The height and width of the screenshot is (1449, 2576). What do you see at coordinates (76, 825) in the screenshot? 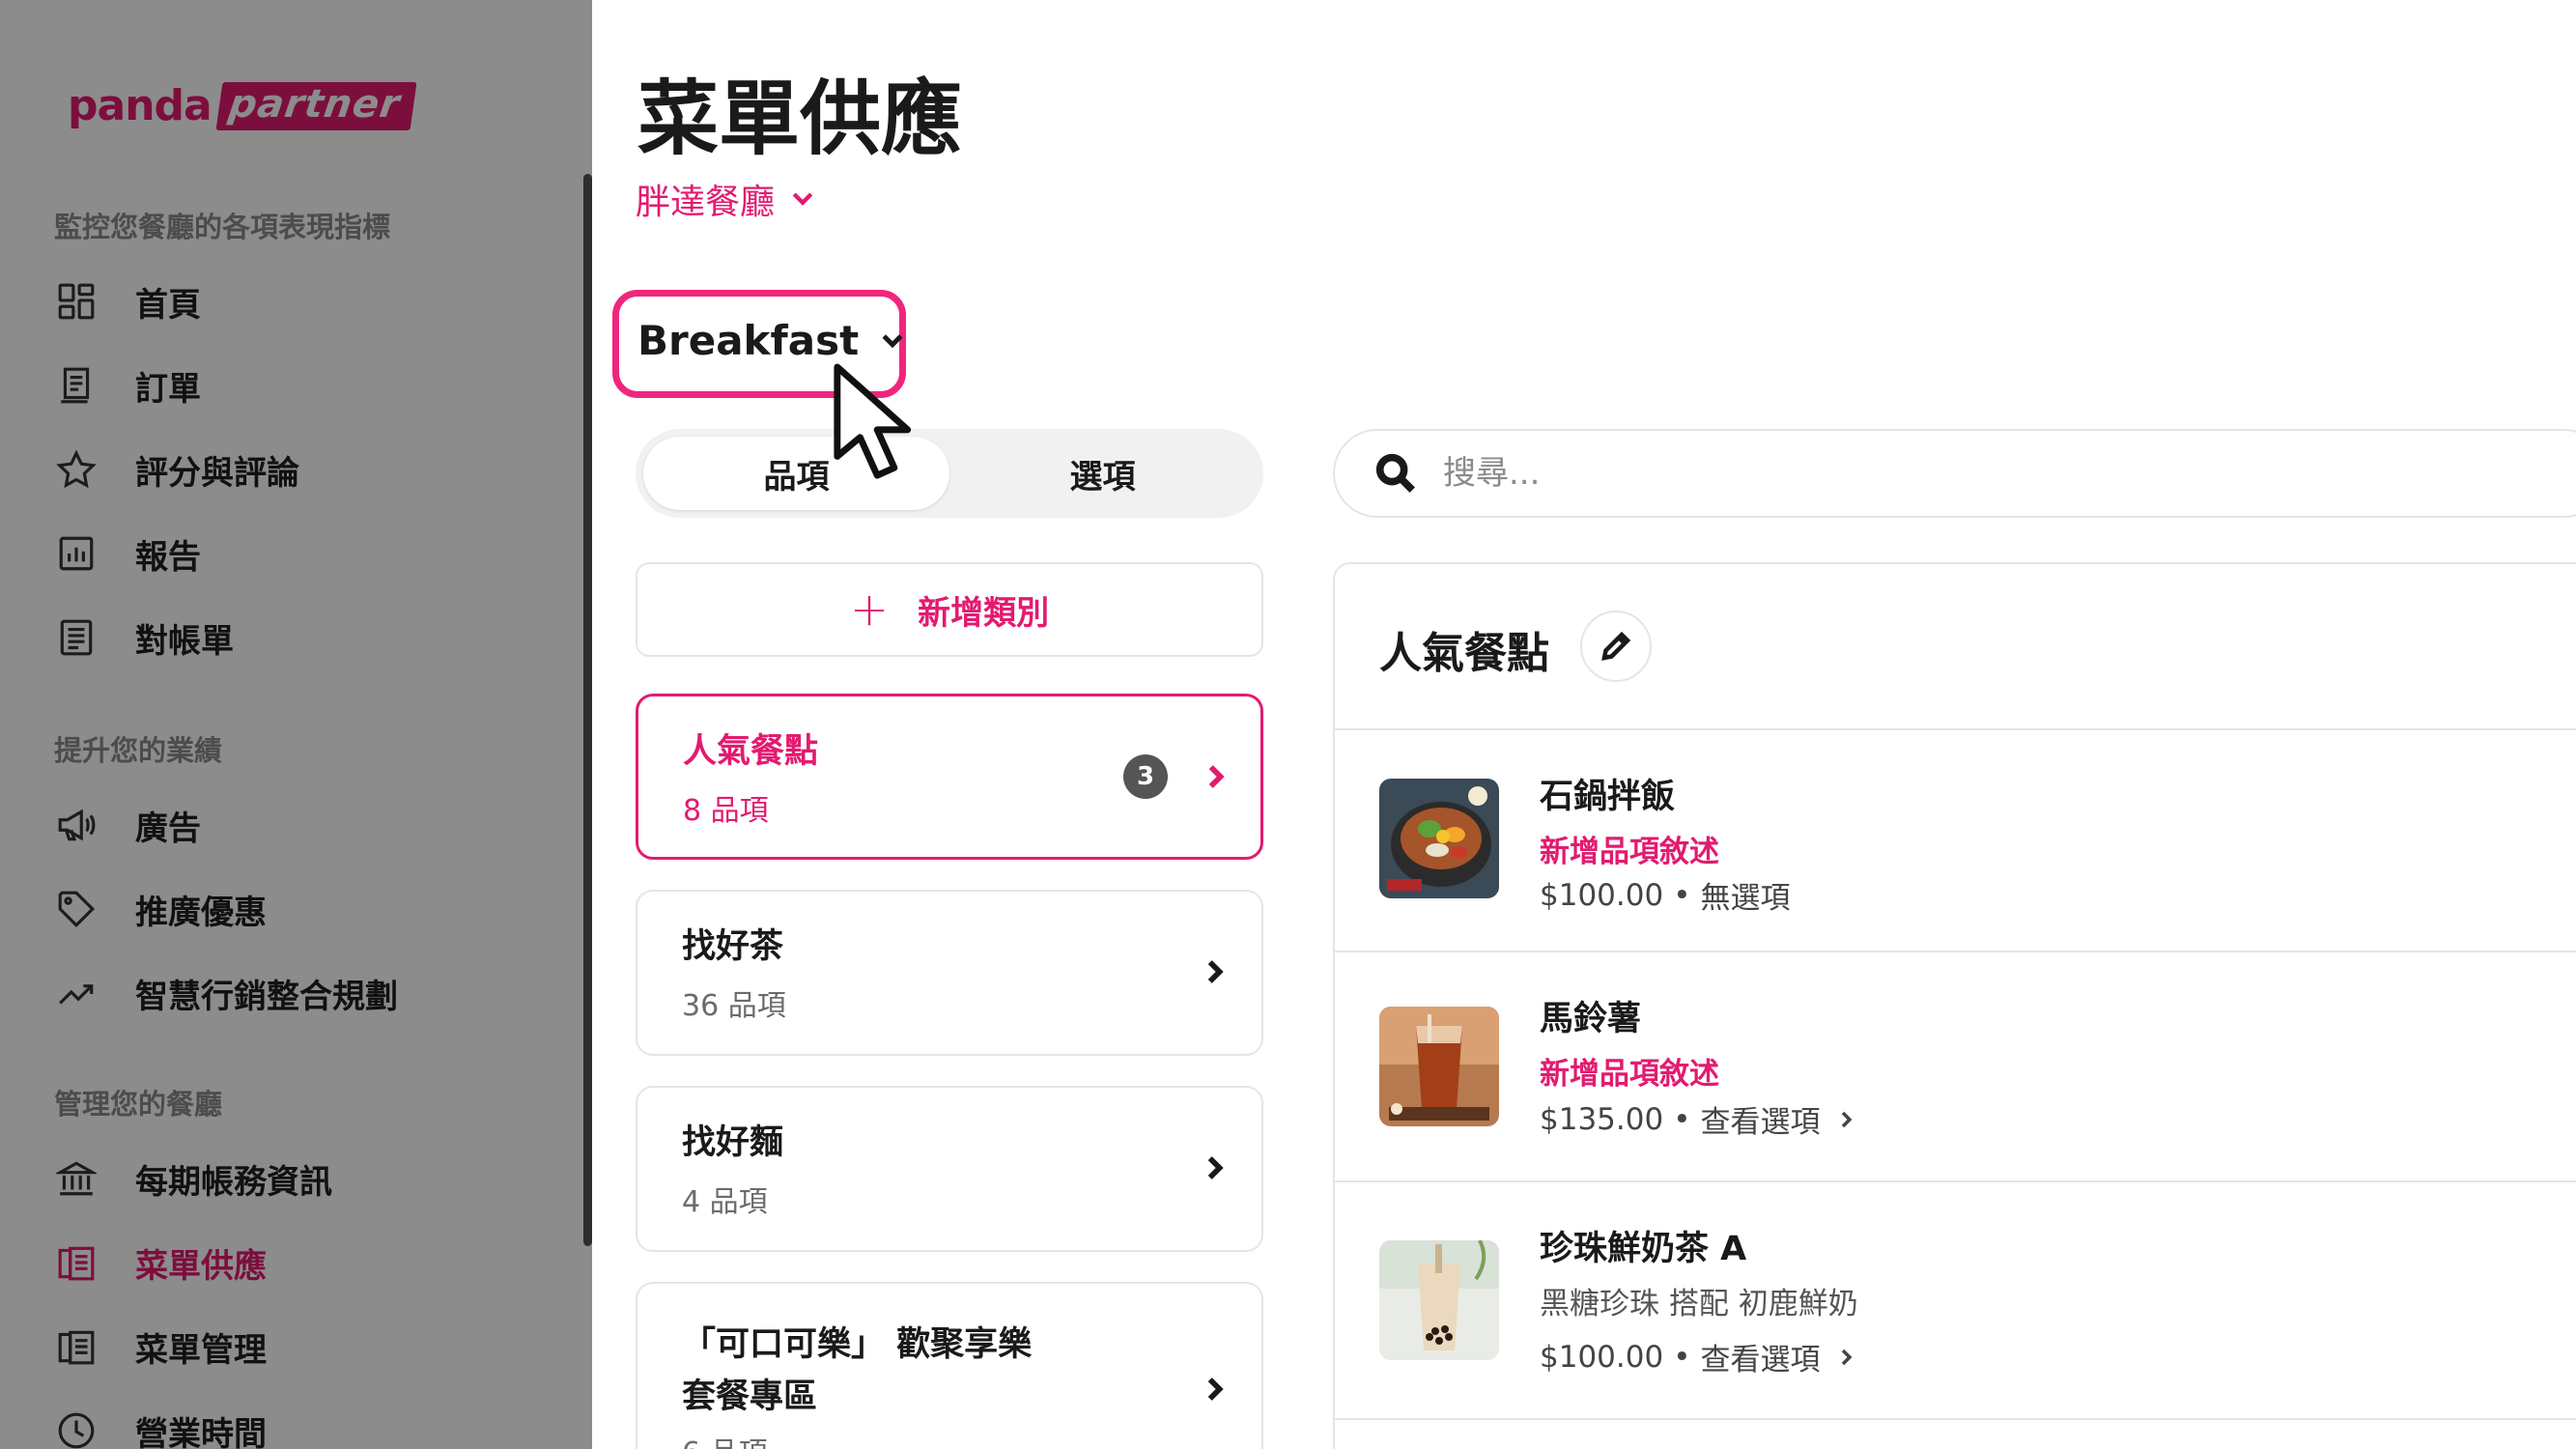
I see `megaphone-icon` at bounding box center [76, 825].